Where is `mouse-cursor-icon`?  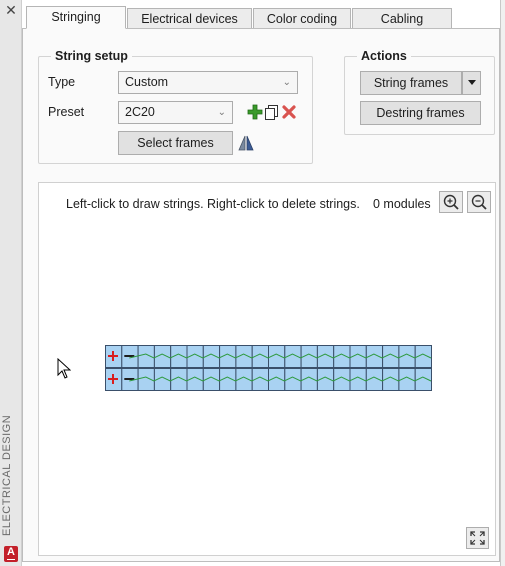 mouse-cursor-icon is located at coordinates (64, 368).